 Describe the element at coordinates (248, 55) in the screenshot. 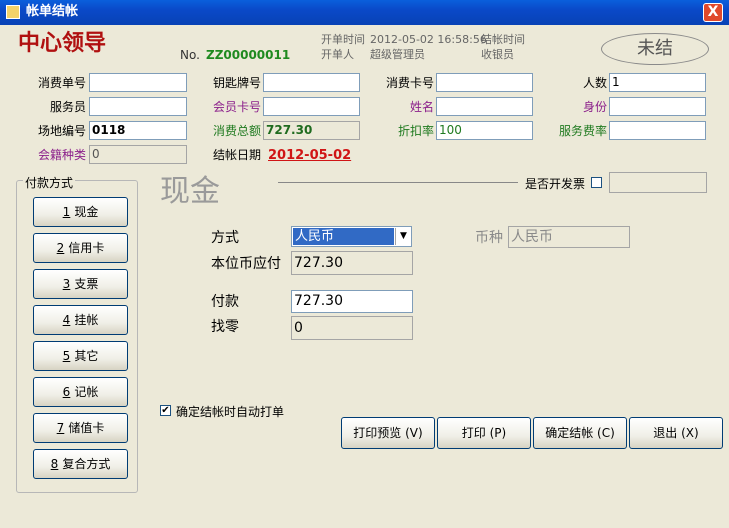

I see `bill-no-value: ZZ00000011` at that location.